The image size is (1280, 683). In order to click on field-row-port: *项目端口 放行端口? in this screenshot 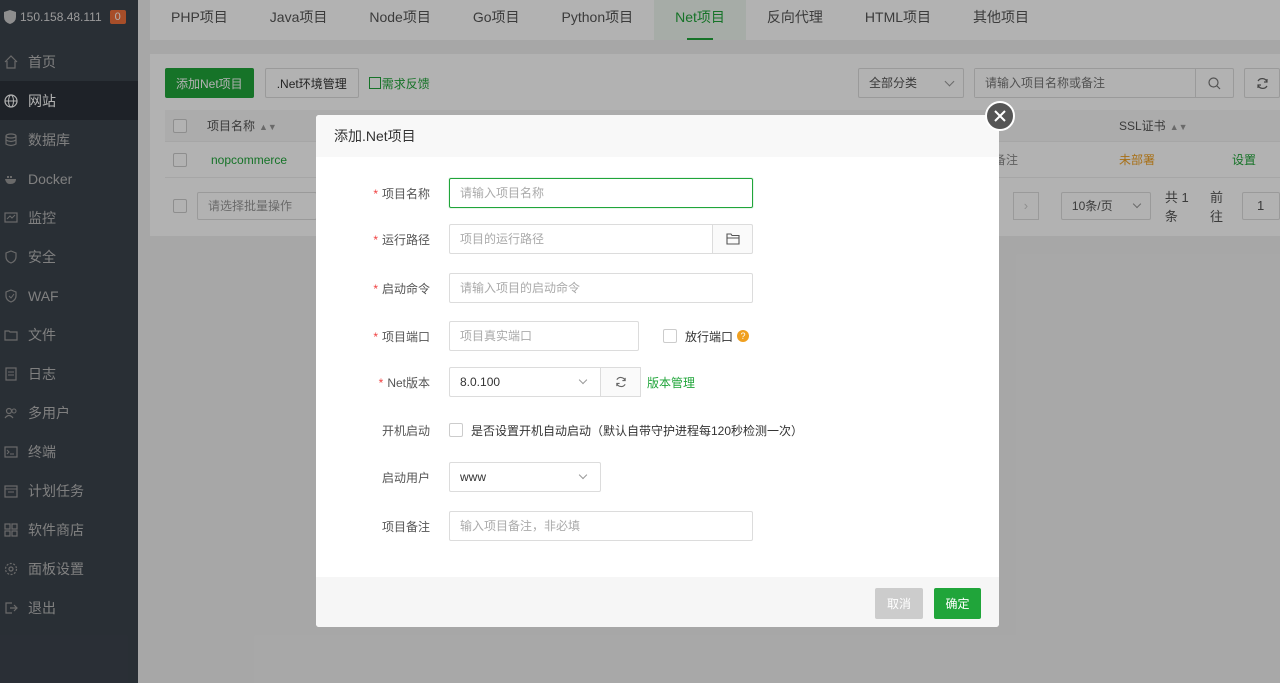, I will do `click(657, 336)`.